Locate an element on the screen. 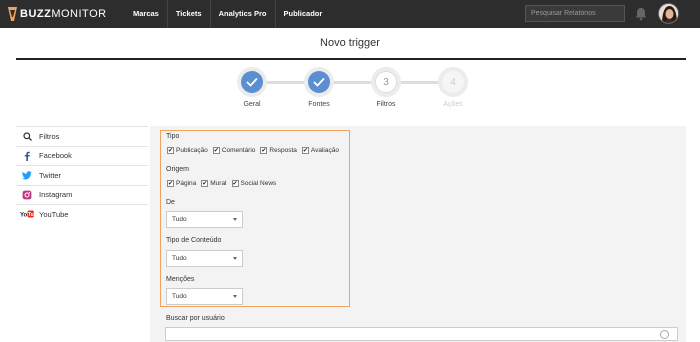  step-fontes is located at coordinates (319, 82).